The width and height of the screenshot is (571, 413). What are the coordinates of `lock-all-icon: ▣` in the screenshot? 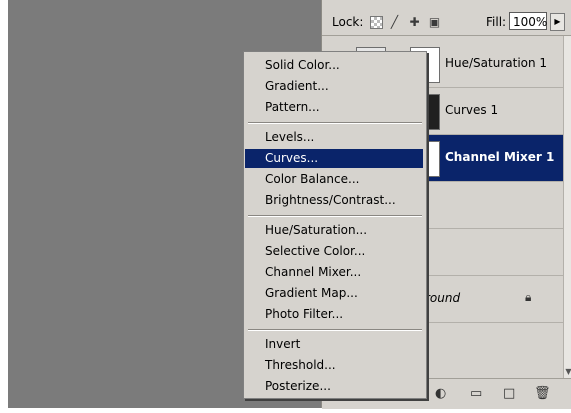 It's located at (434, 22).